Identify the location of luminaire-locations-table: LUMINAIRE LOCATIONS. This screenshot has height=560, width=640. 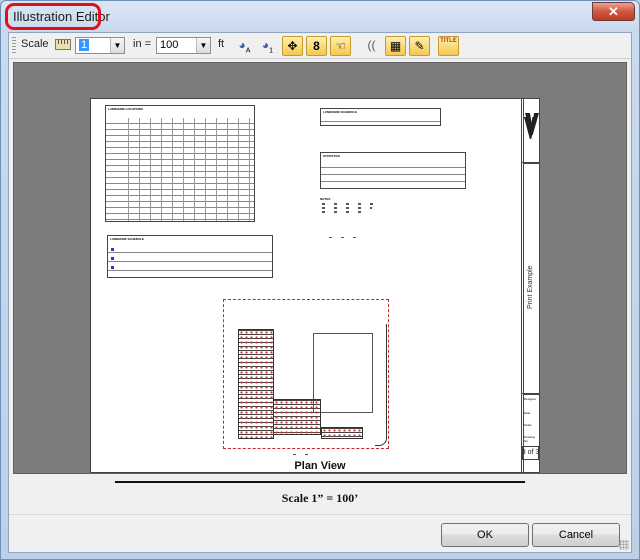
(180, 163).